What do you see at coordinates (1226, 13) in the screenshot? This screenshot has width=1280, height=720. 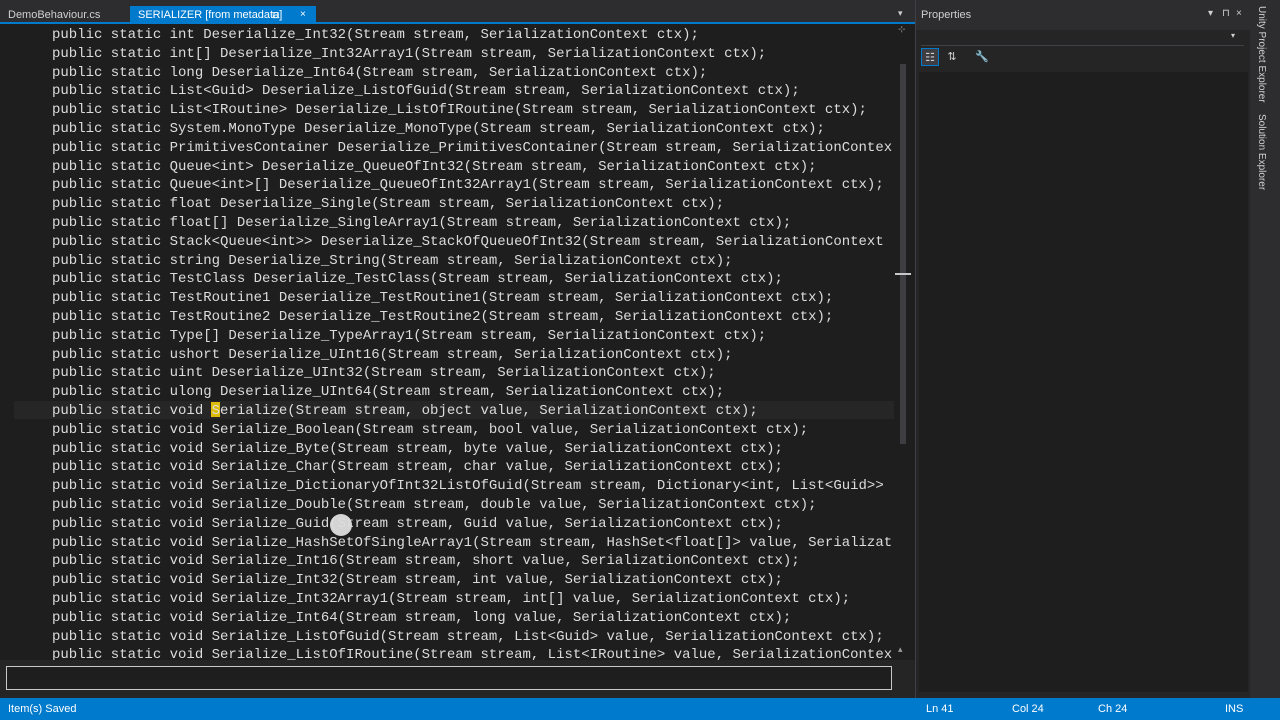 I see `pin-icon: ⊓` at bounding box center [1226, 13].